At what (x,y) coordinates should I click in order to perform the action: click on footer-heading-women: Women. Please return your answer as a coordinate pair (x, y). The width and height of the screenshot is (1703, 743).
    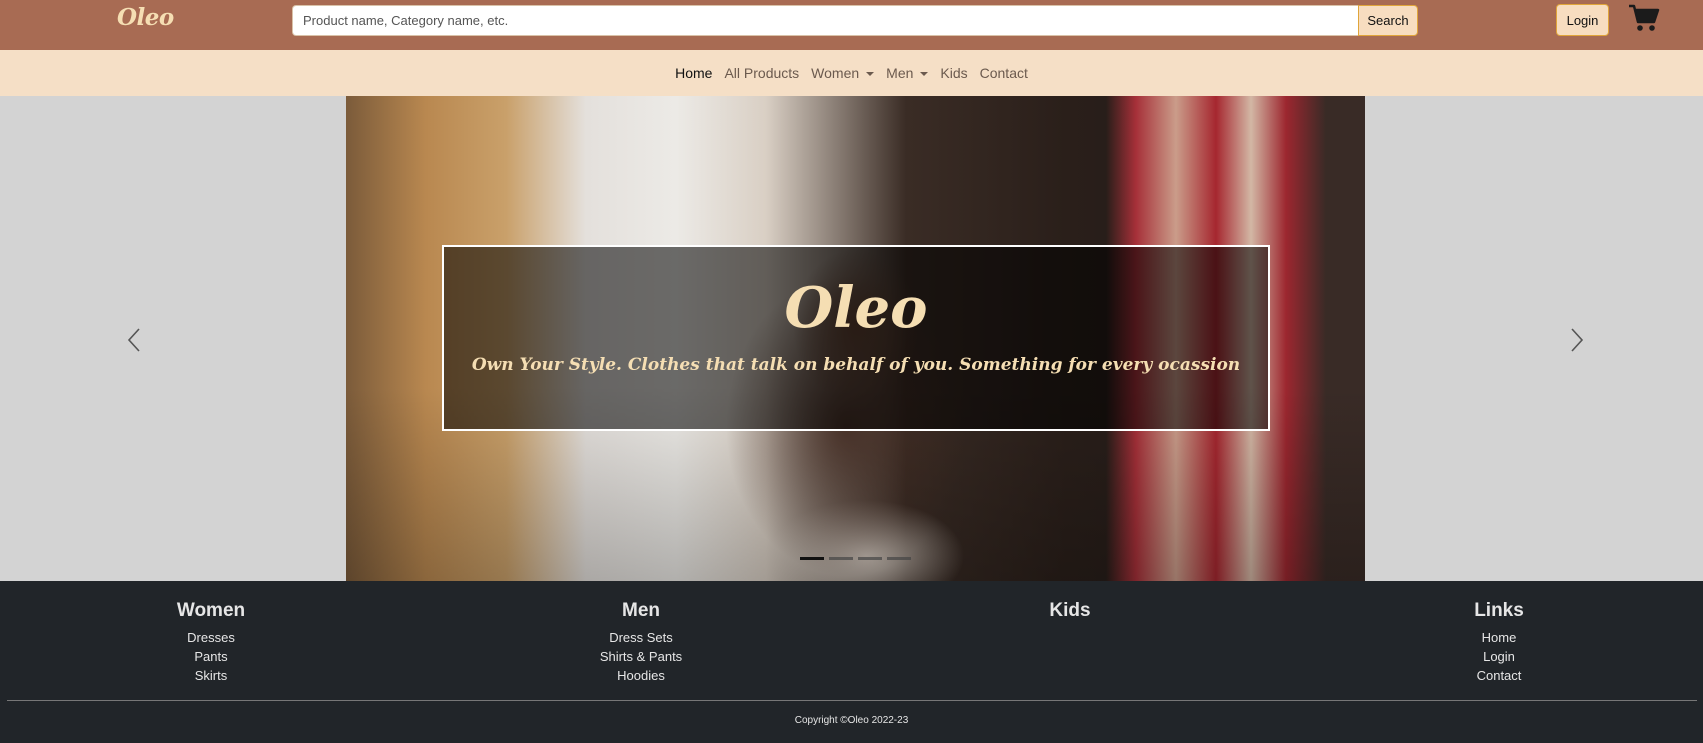
    Looking at the image, I should click on (211, 610).